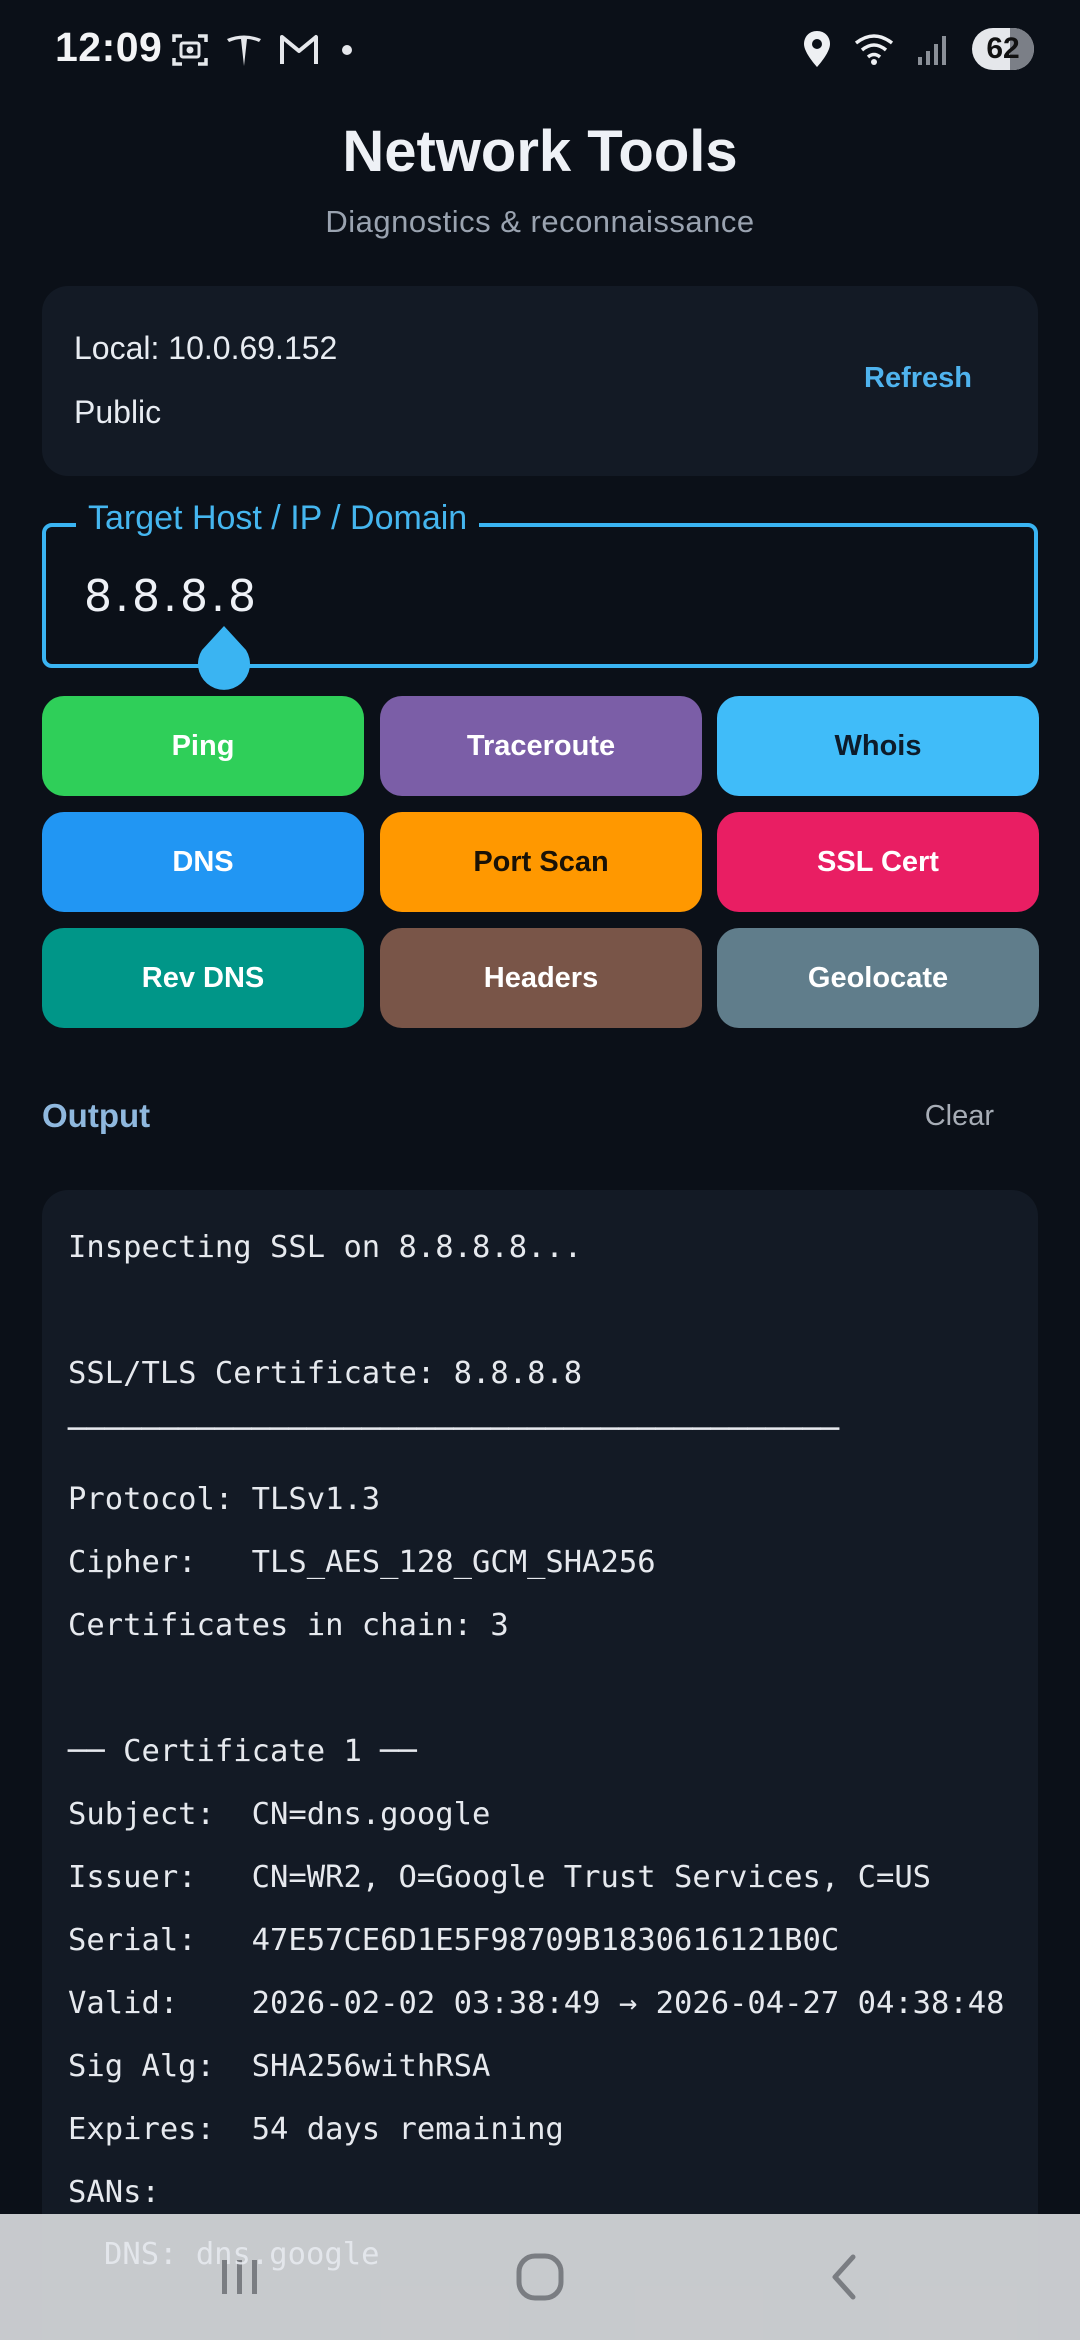 This screenshot has width=1080, height=2340. What do you see at coordinates (279, 2066) in the screenshot?
I see `output-line: Sig Alg: SHA256withRSA` at bounding box center [279, 2066].